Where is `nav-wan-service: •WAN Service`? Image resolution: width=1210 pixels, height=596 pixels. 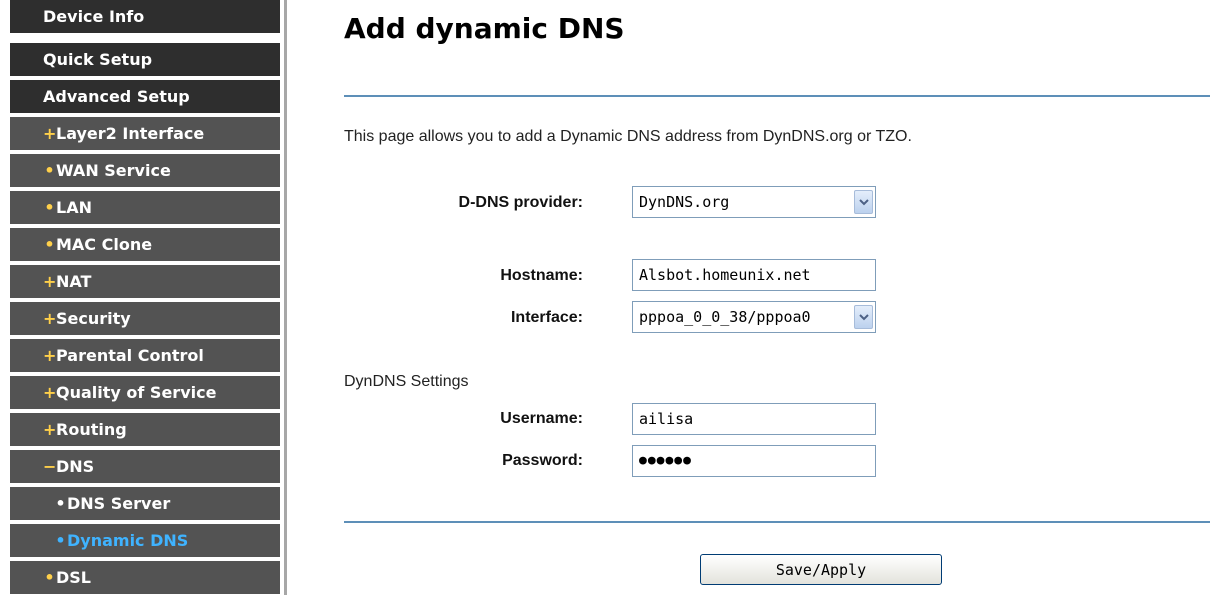
nav-wan-service: •WAN Service is located at coordinates (145, 171).